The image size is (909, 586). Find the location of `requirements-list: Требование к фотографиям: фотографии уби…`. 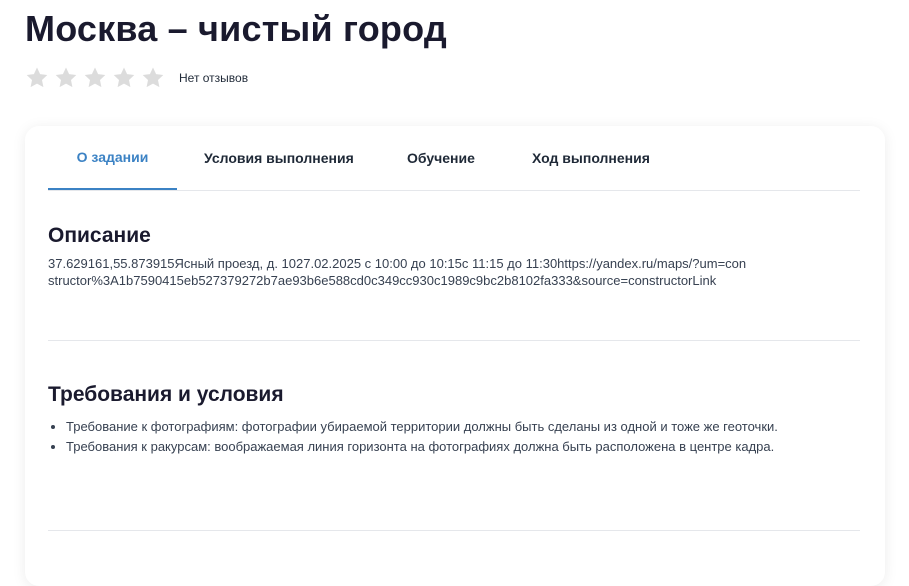

requirements-list: Требование к фотографиям: фотографии уби… is located at coordinates (437, 437).